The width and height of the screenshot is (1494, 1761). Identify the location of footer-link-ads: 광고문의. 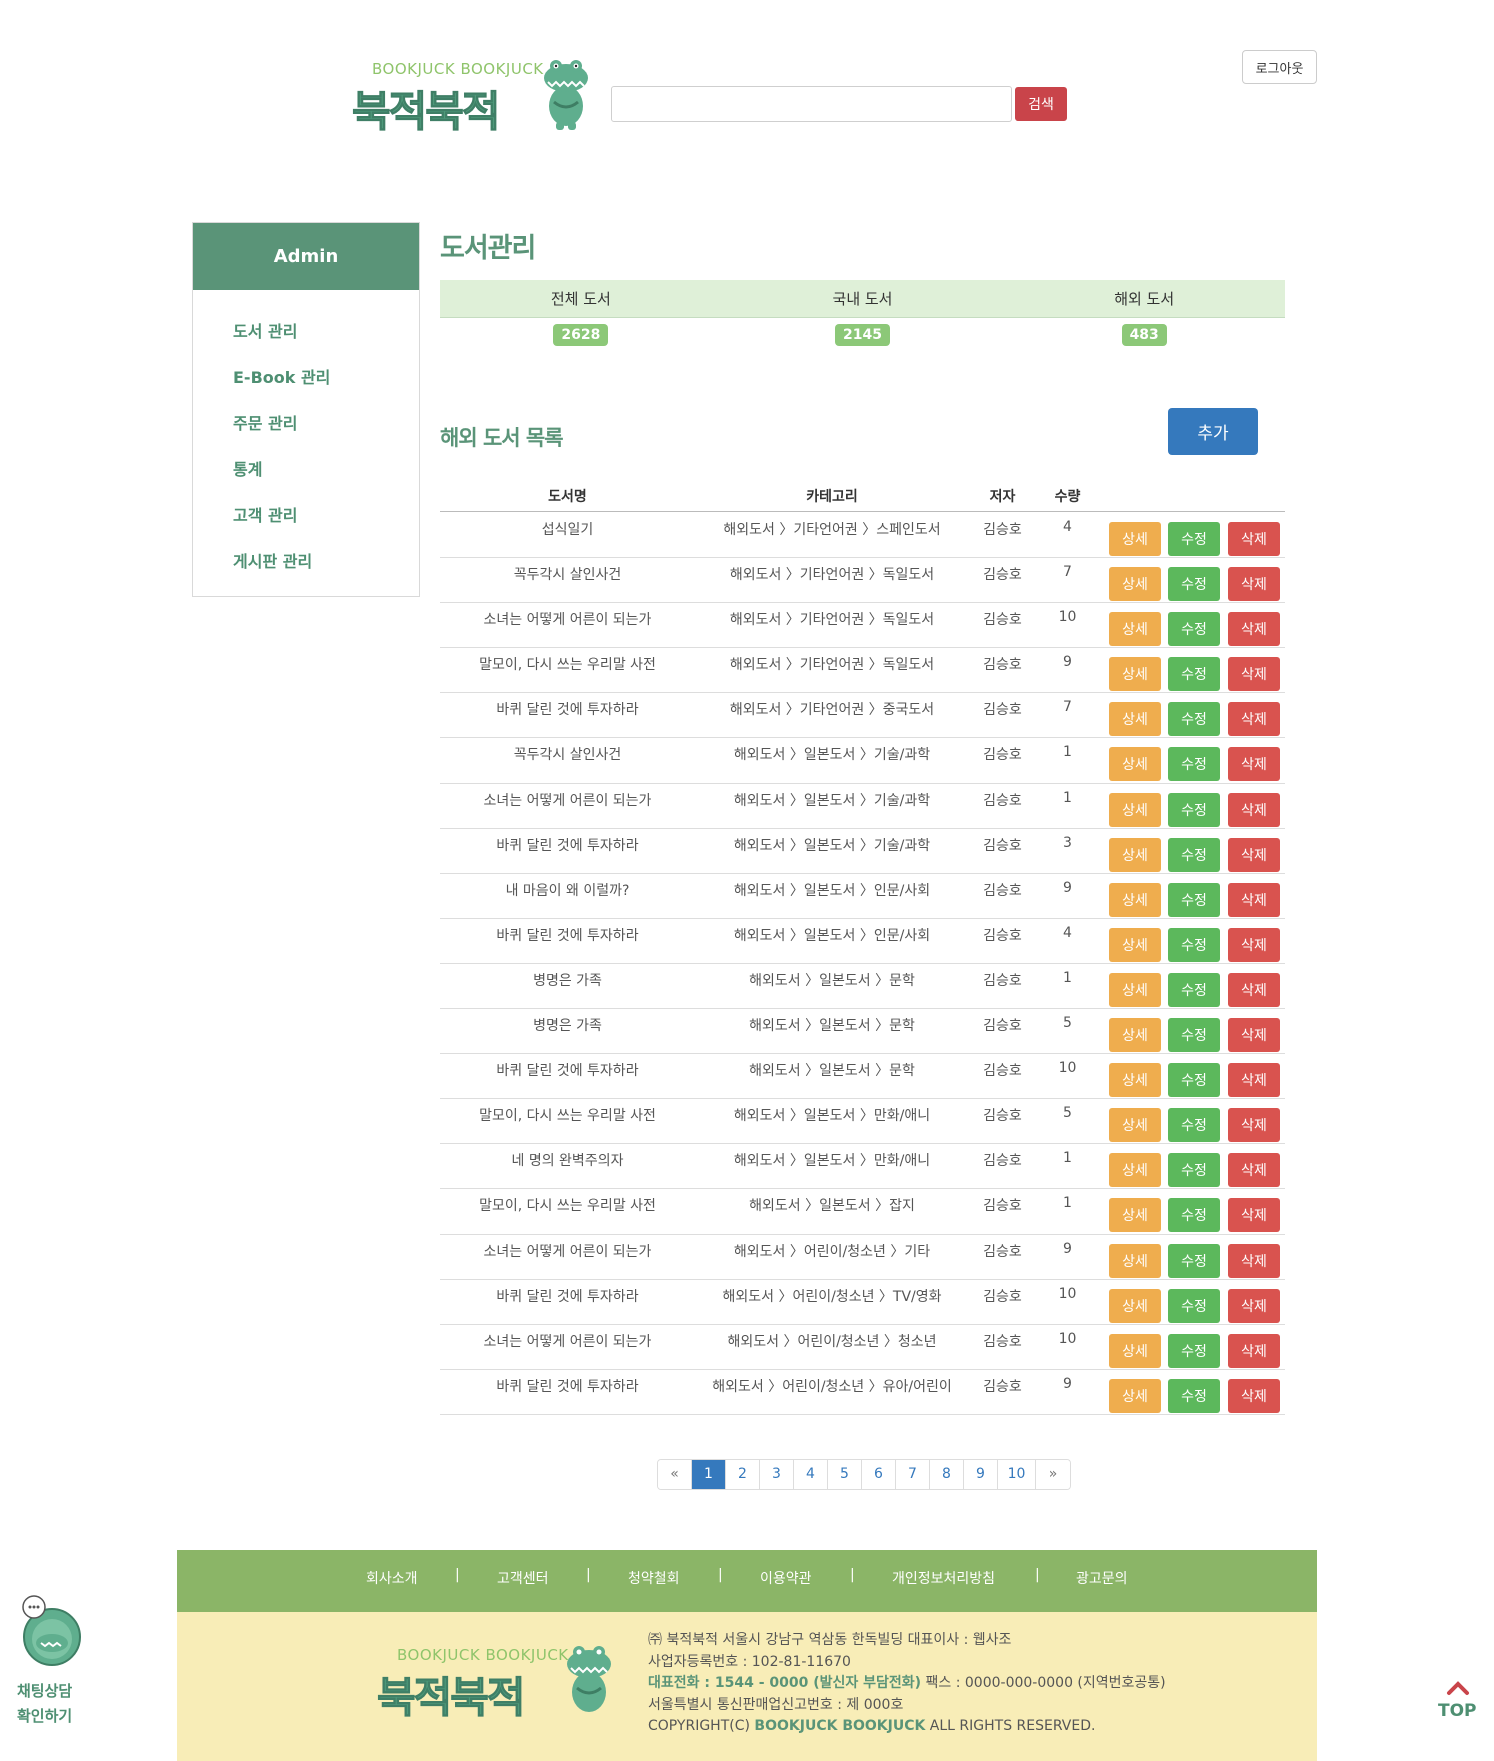
(1102, 1578).